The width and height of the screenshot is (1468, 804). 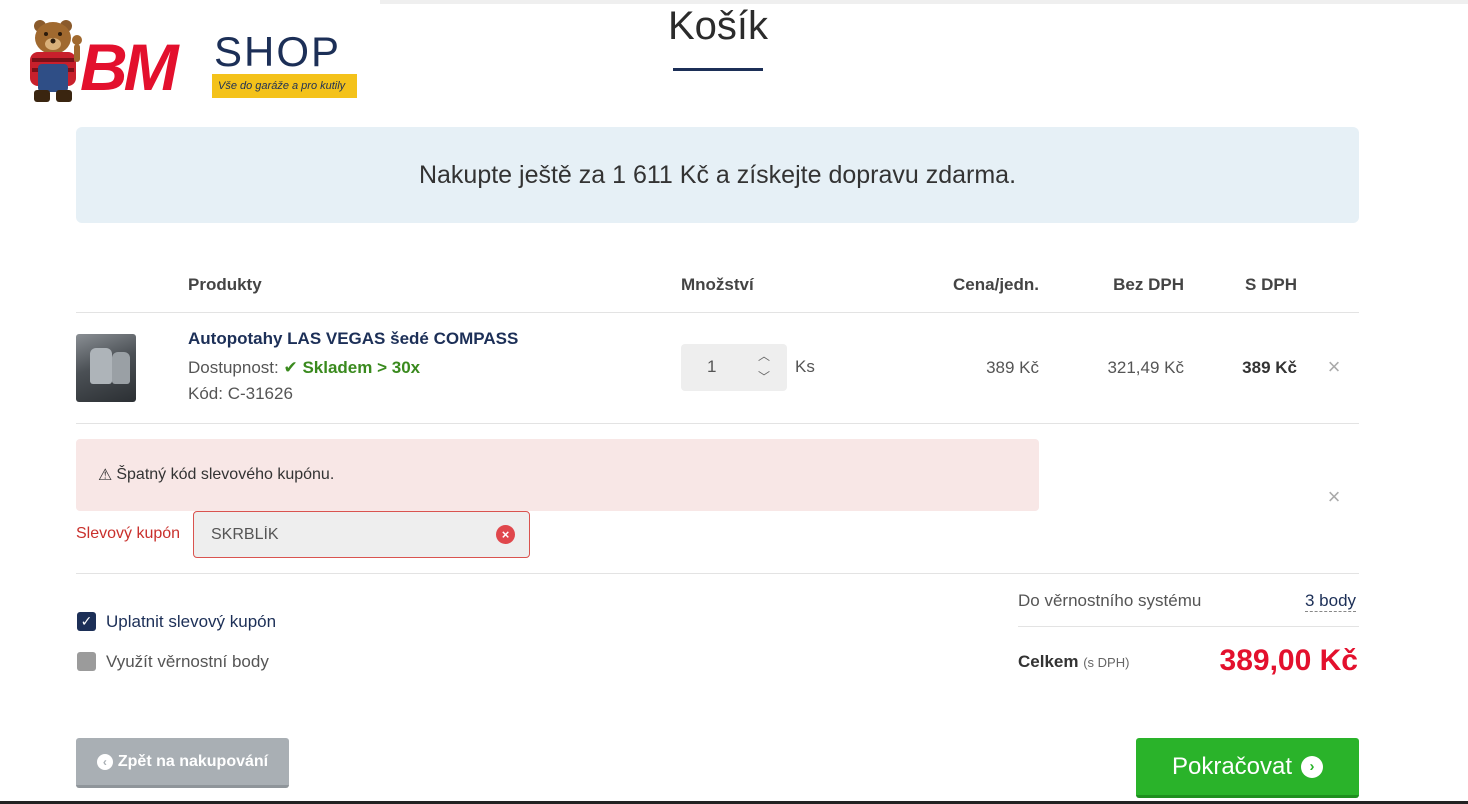 I want to click on chevron-right-circle-icon: ›, so click(x=1312, y=766).